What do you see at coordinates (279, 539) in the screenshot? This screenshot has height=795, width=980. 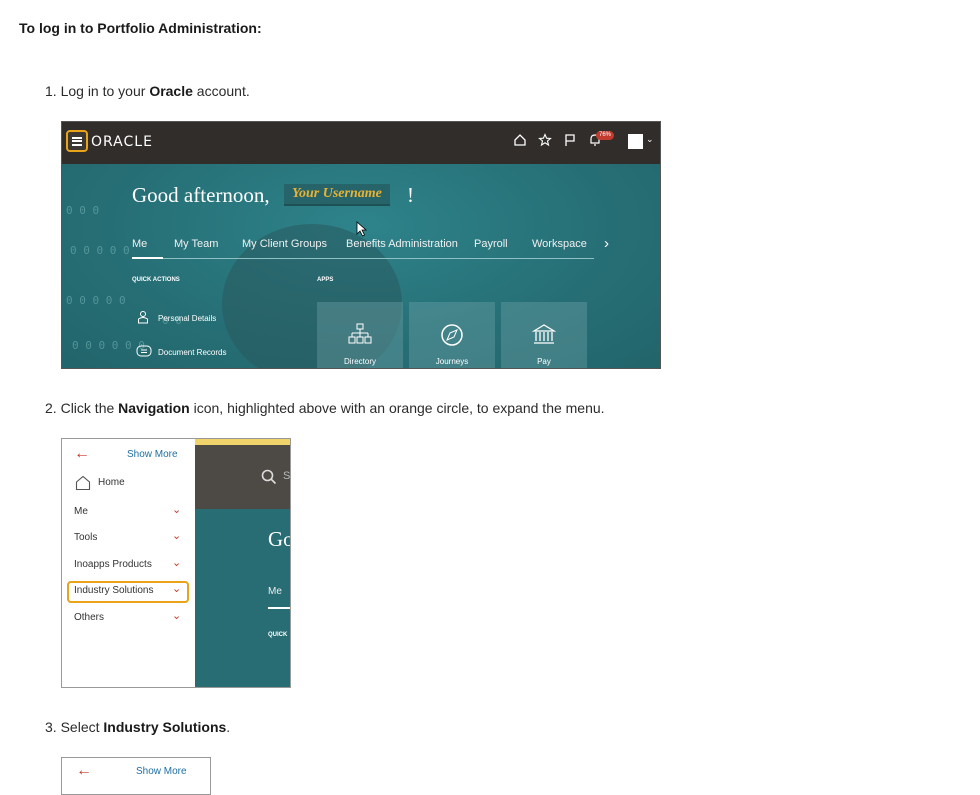 I see `greeting-peek: Go` at bounding box center [279, 539].